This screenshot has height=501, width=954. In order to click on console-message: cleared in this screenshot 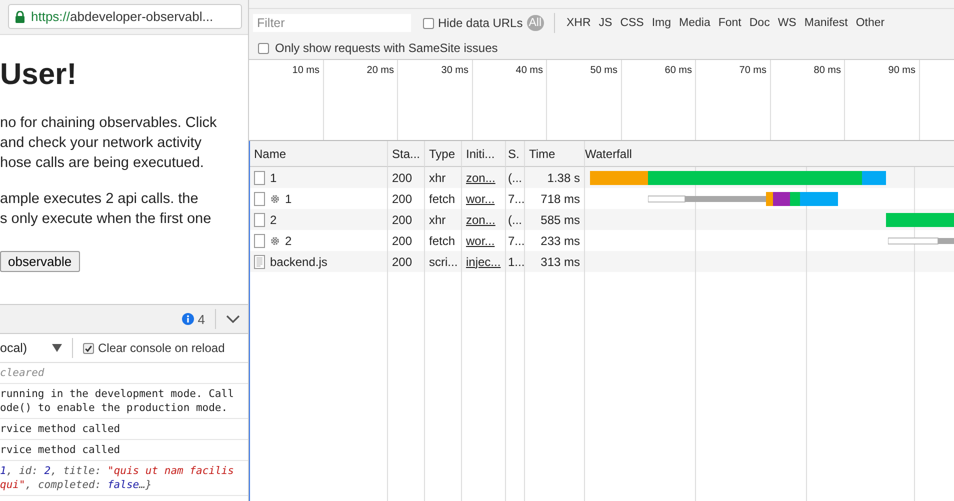, I will do `click(124, 373)`.